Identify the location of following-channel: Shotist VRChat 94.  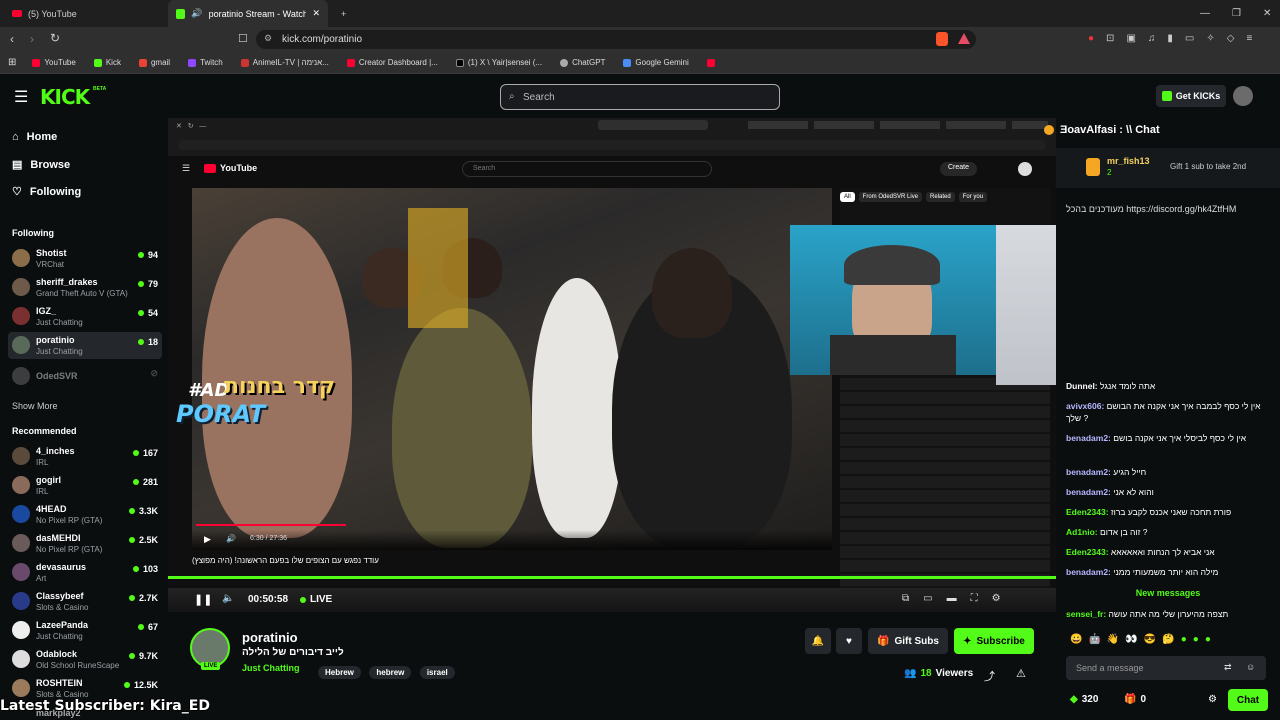
(85, 258).